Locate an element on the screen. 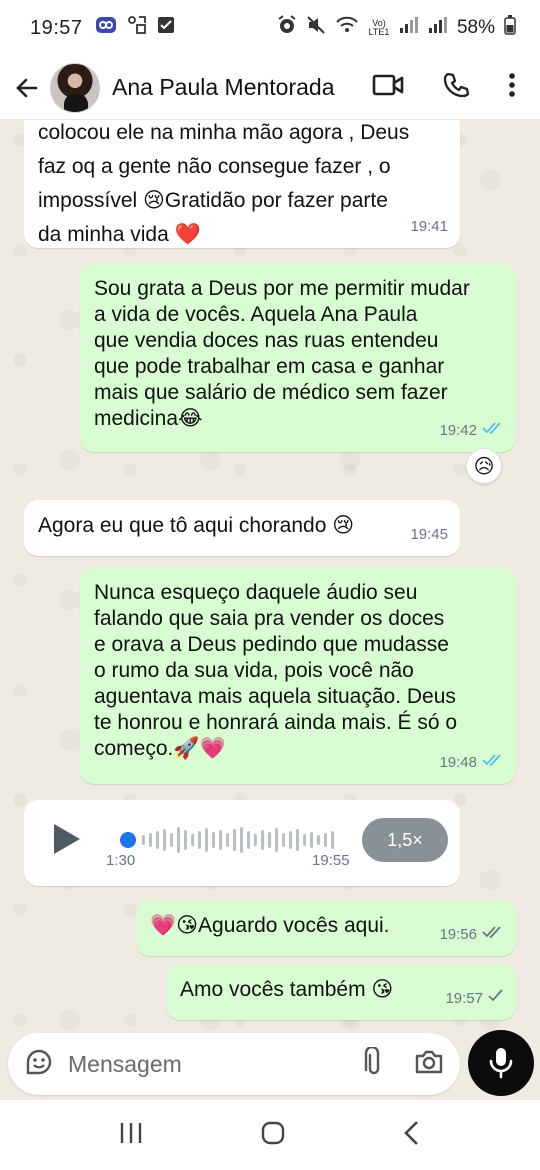  arrow-left-icon is located at coordinates (27, 88).